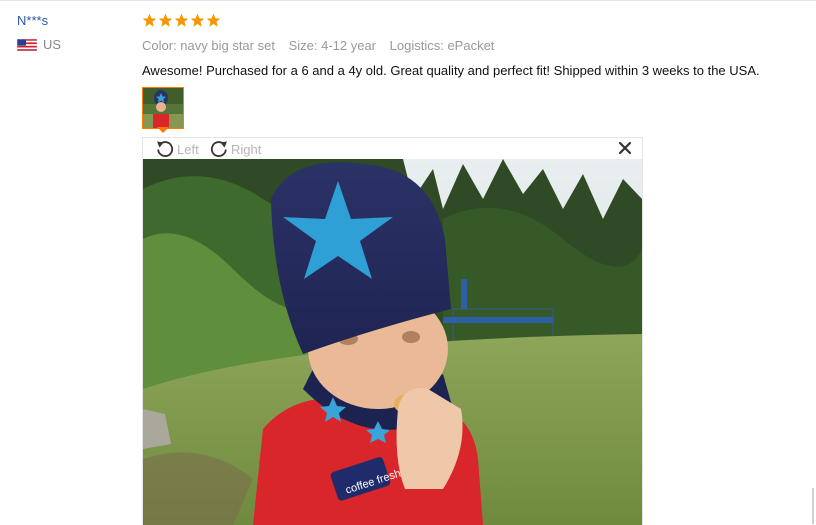 The height and width of the screenshot is (525, 816). What do you see at coordinates (165, 149) in the screenshot?
I see `rotate-left-icon` at bounding box center [165, 149].